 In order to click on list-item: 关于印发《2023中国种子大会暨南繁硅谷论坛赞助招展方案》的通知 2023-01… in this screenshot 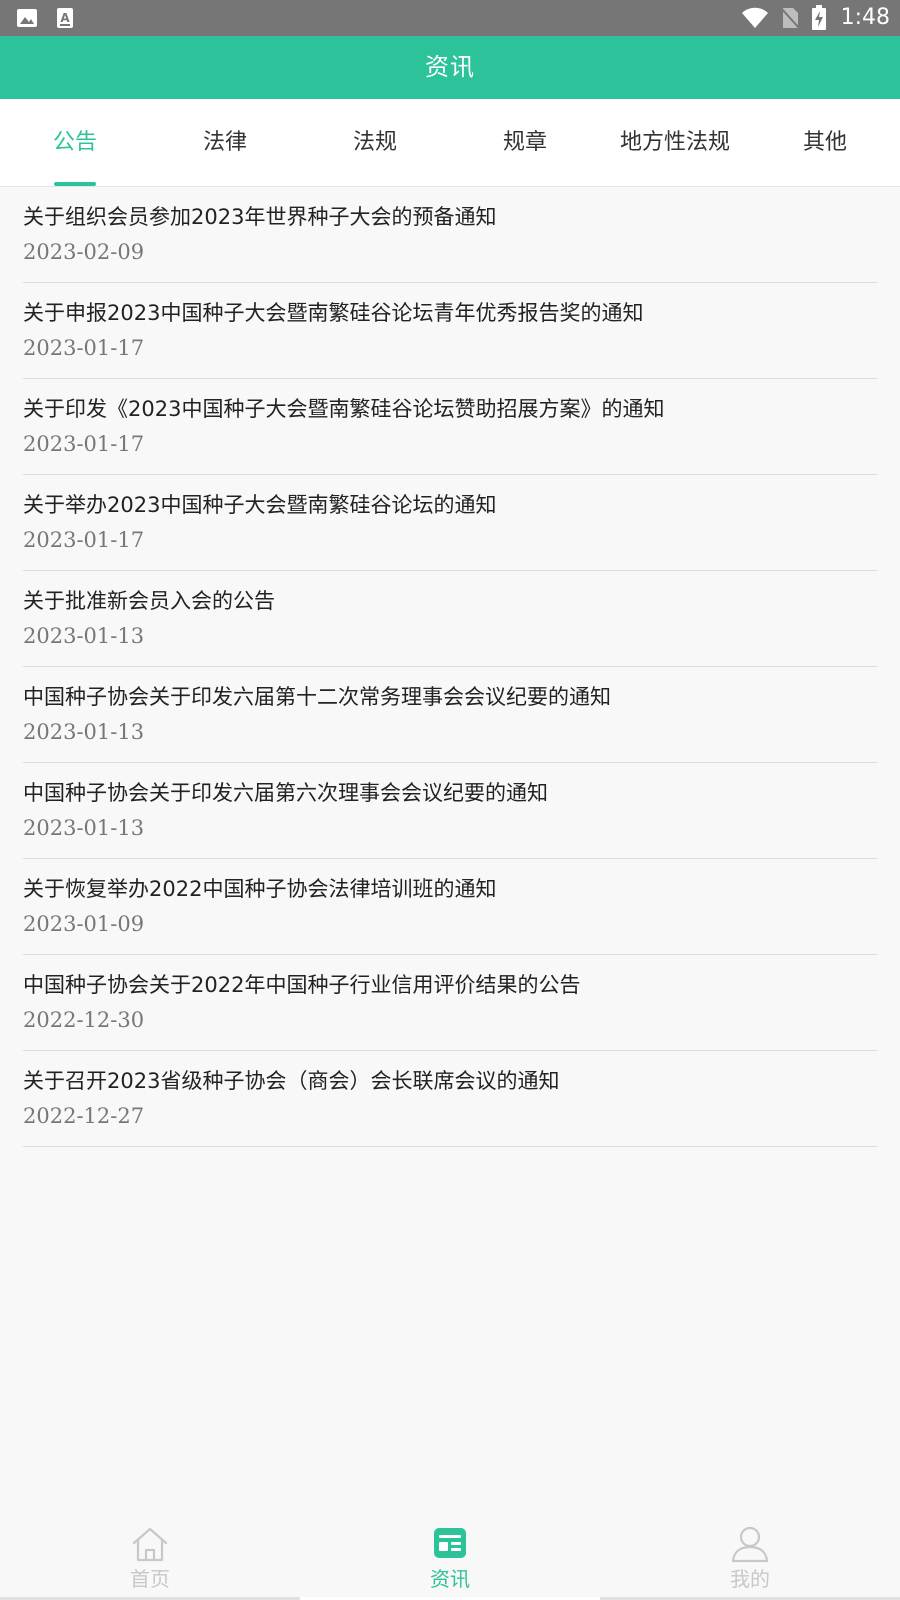, I will do `click(450, 427)`.